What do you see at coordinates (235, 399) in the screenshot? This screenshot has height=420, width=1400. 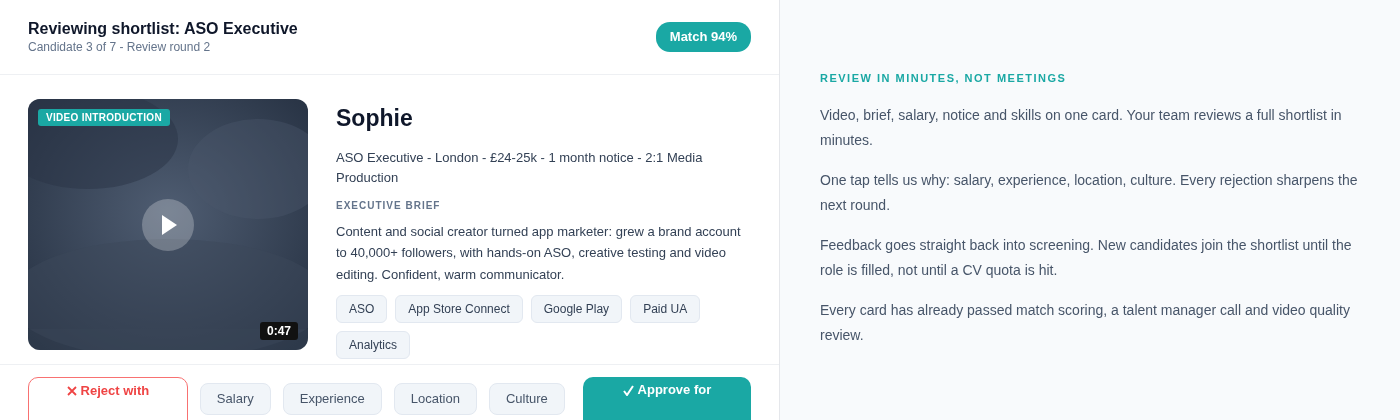 I see `reason-button: Salary` at bounding box center [235, 399].